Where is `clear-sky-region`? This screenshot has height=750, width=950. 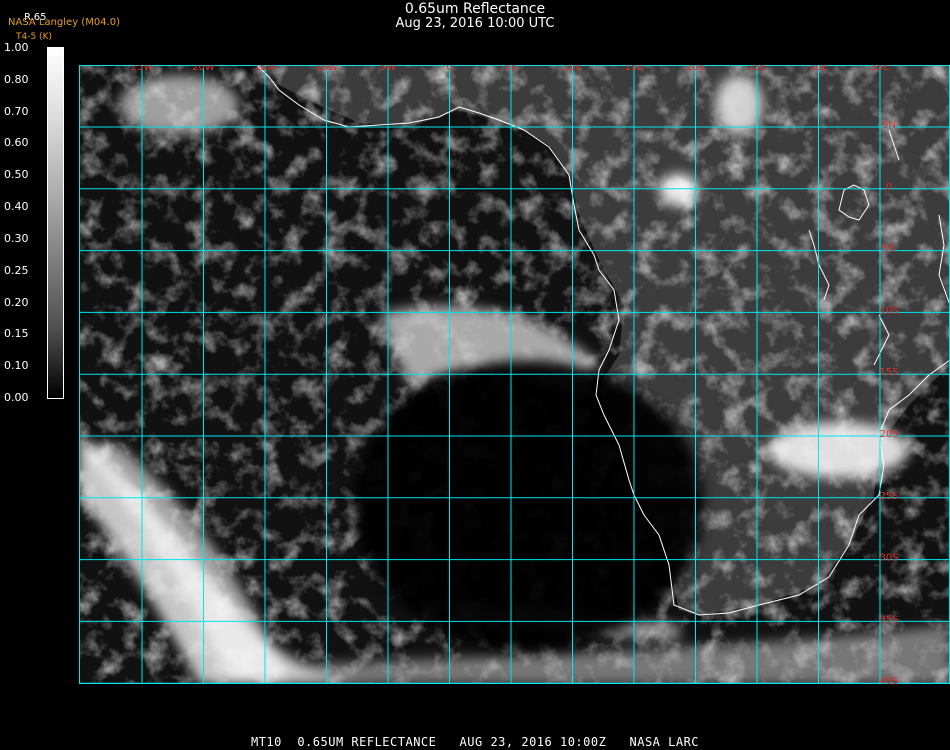 clear-sky-region is located at coordinates (529, 505).